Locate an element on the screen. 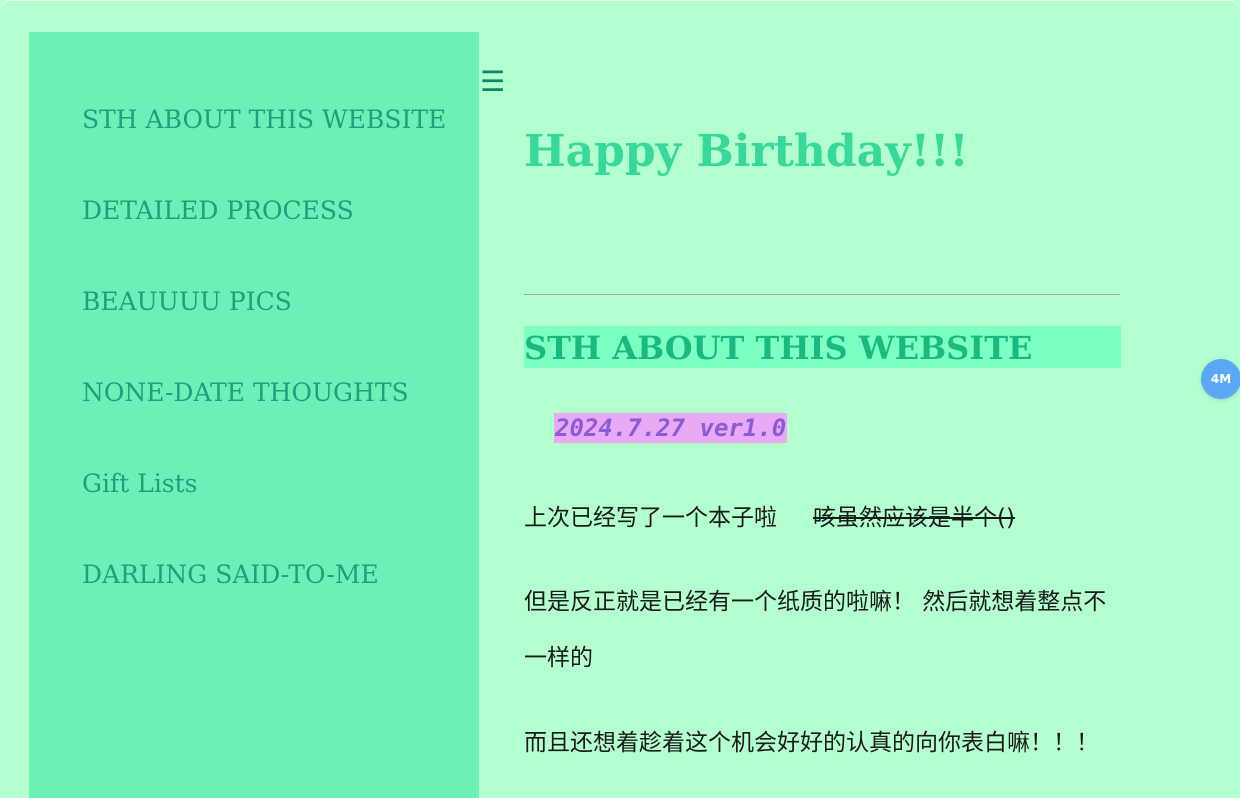  divider is located at coordinates (822, 294).